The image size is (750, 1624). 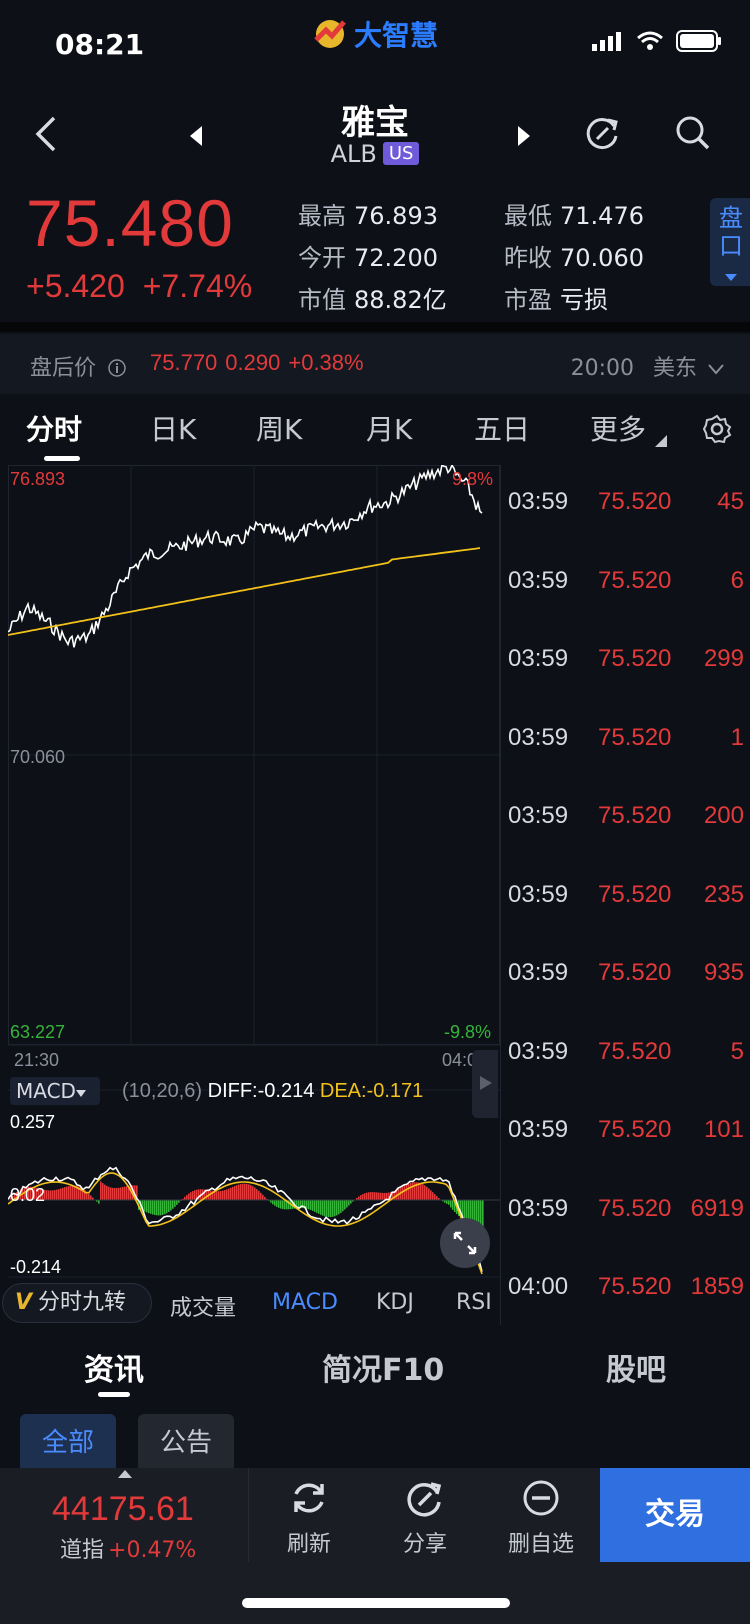 What do you see at coordinates (474, 1302) in the screenshot?
I see `tab-rsi: RSI` at bounding box center [474, 1302].